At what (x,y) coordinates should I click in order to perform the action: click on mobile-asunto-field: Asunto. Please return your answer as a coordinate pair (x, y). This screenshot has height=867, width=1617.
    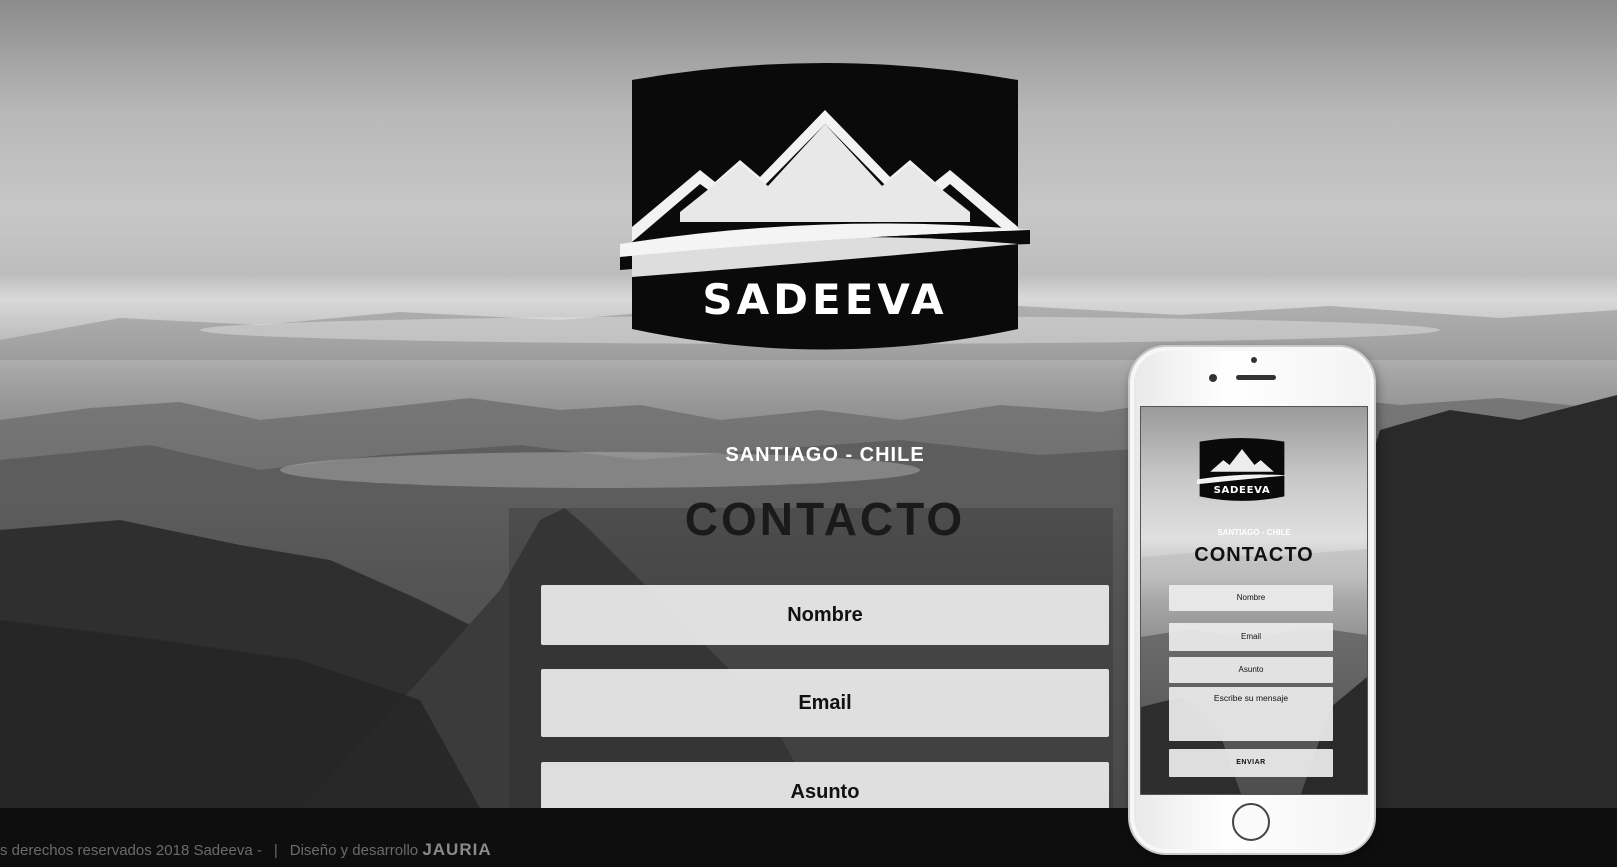
    Looking at the image, I should click on (1251, 670).